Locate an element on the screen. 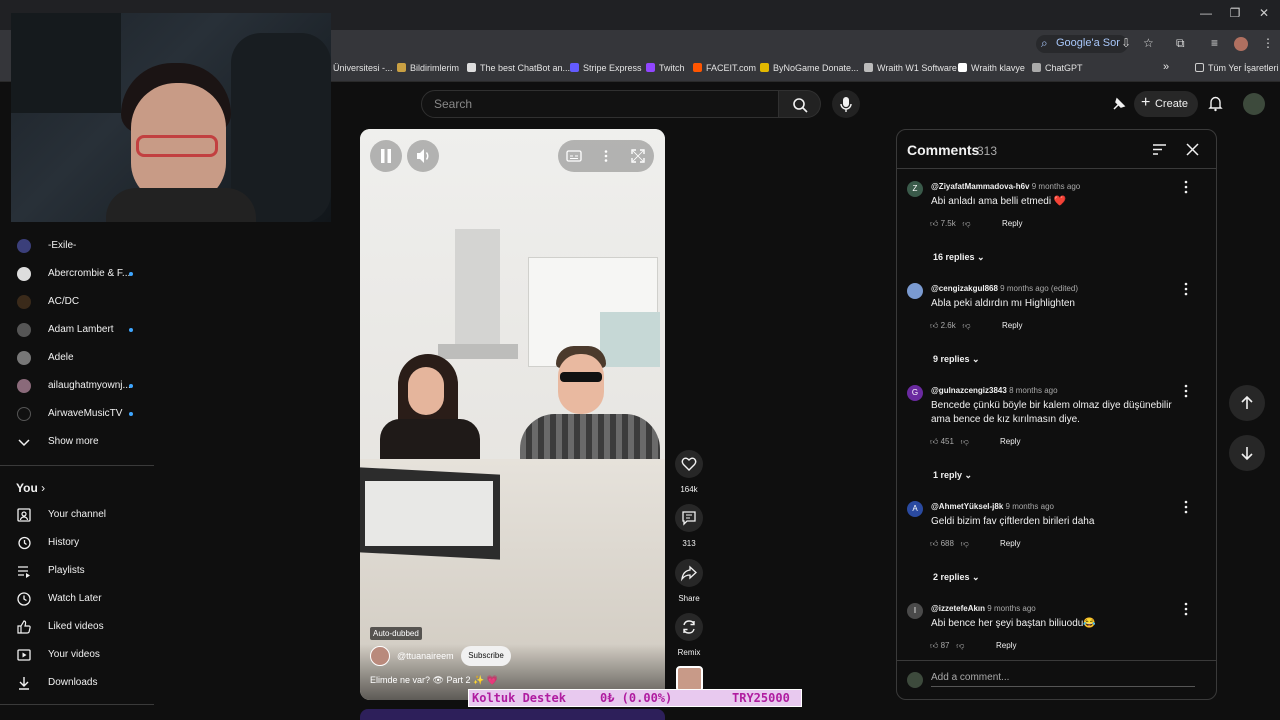  channel-name: @ttuanaireem is located at coordinates (425, 656).